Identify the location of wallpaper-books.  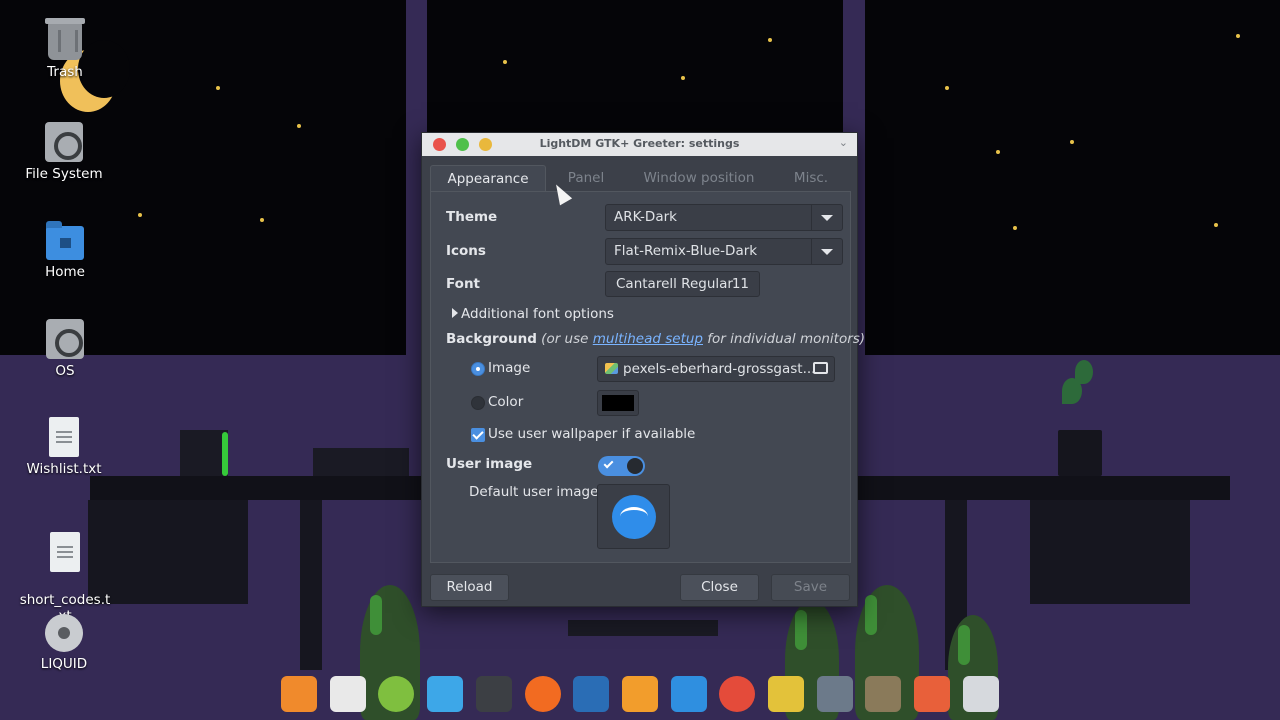
(361, 462).